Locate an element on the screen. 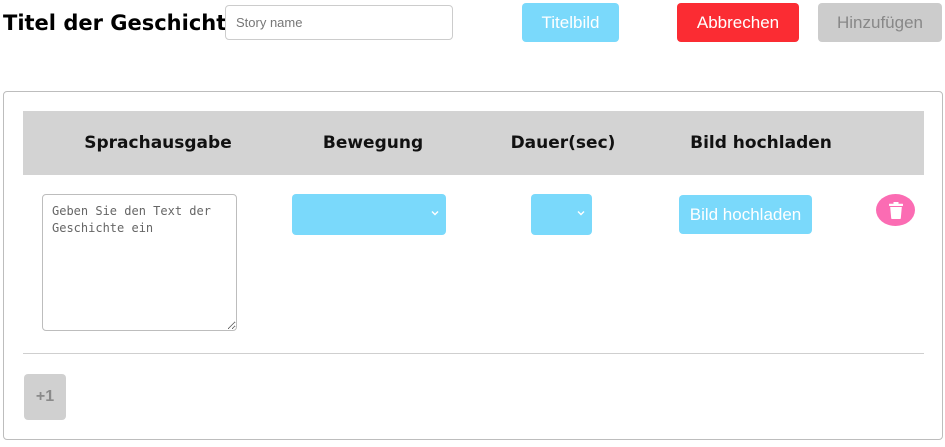 Image resolution: width=945 pixels, height=447 pixels. column-header-duration: Dauer(sec) is located at coordinates (563, 143).